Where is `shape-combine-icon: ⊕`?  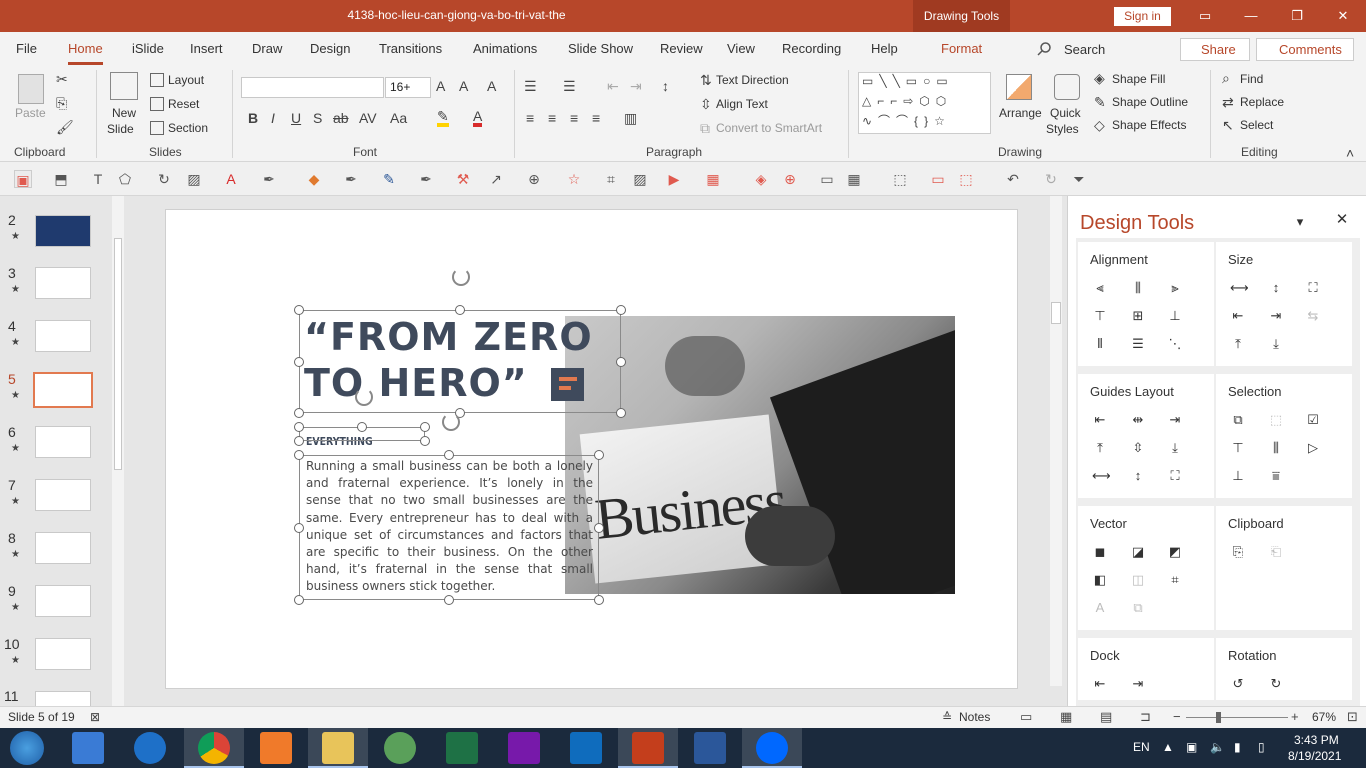
shape-combine-icon: ⊕ is located at coordinates (534, 179).